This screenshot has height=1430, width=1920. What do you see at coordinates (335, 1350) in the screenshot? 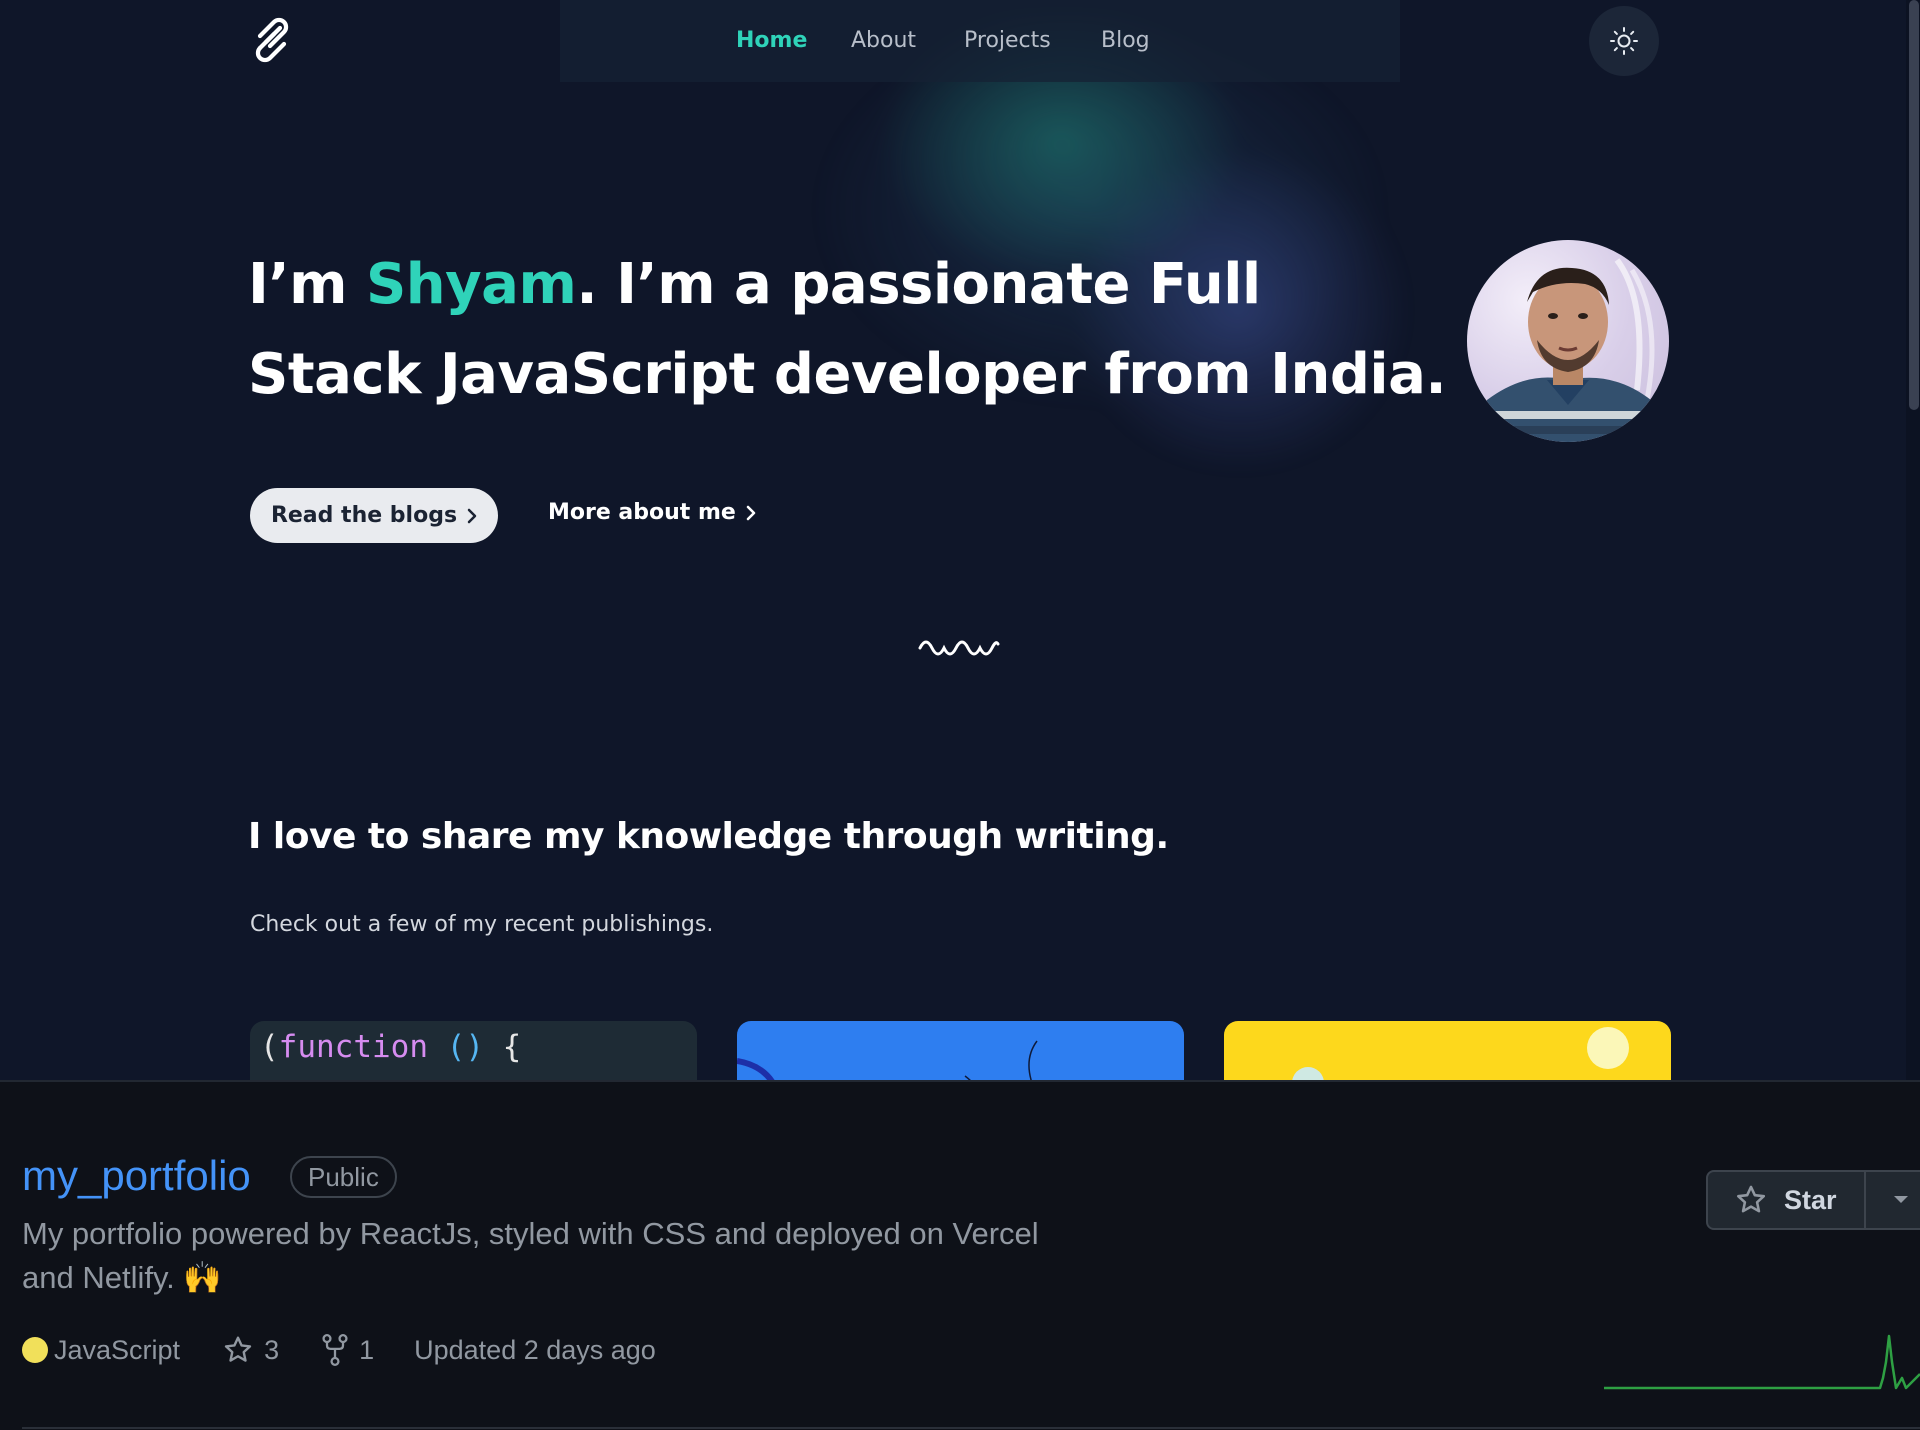
I see `fork-icon` at bounding box center [335, 1350].